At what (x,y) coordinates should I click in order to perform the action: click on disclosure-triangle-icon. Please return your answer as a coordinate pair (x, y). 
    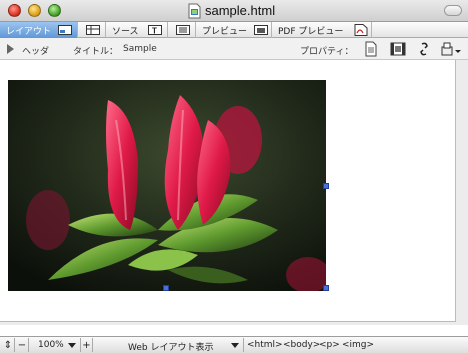
    Looking at the image, I should click on (10, 49).